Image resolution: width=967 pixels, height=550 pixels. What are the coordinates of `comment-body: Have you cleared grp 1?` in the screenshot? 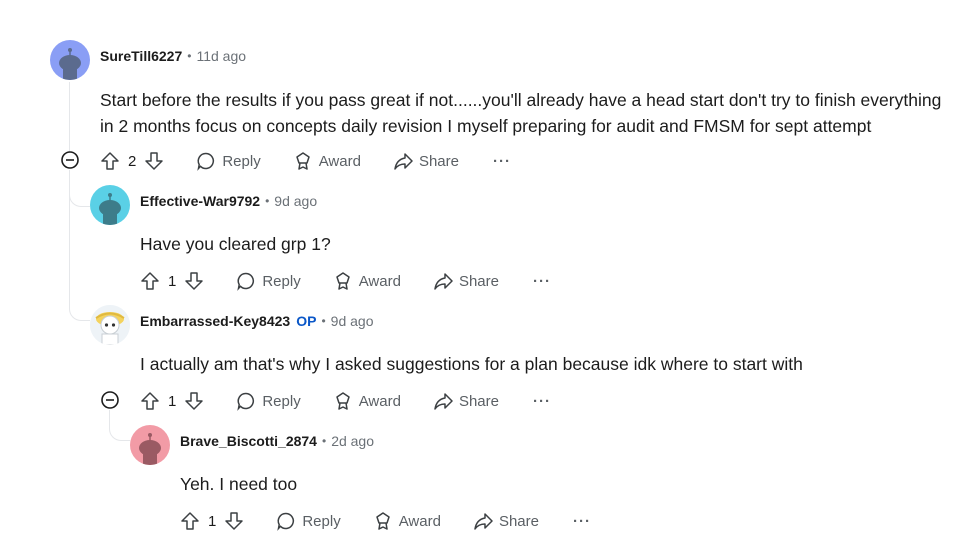 It's located at (235, 244).